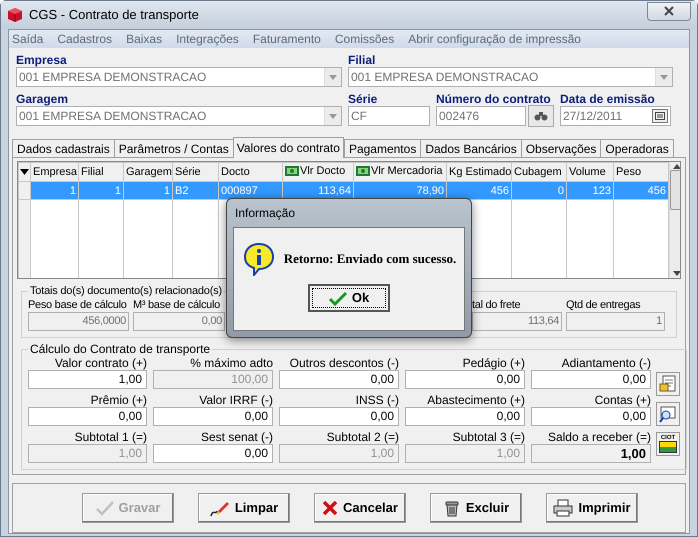 This screenshot has width=698, height=537. What do you see at coordinates (343, 363) in the screenshot?
I see `field-label: Outros descontos (-)` at bounding box center [343, 363].